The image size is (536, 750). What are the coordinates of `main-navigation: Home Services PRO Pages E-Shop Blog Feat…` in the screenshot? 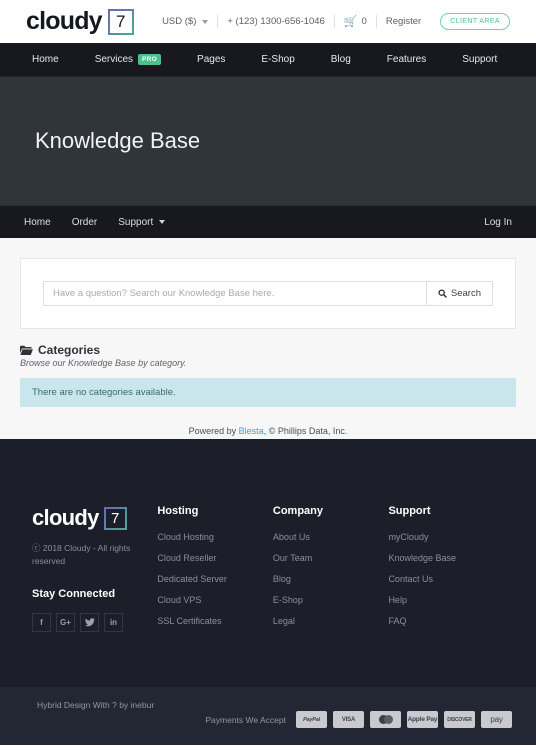 It's located at (268, 60).